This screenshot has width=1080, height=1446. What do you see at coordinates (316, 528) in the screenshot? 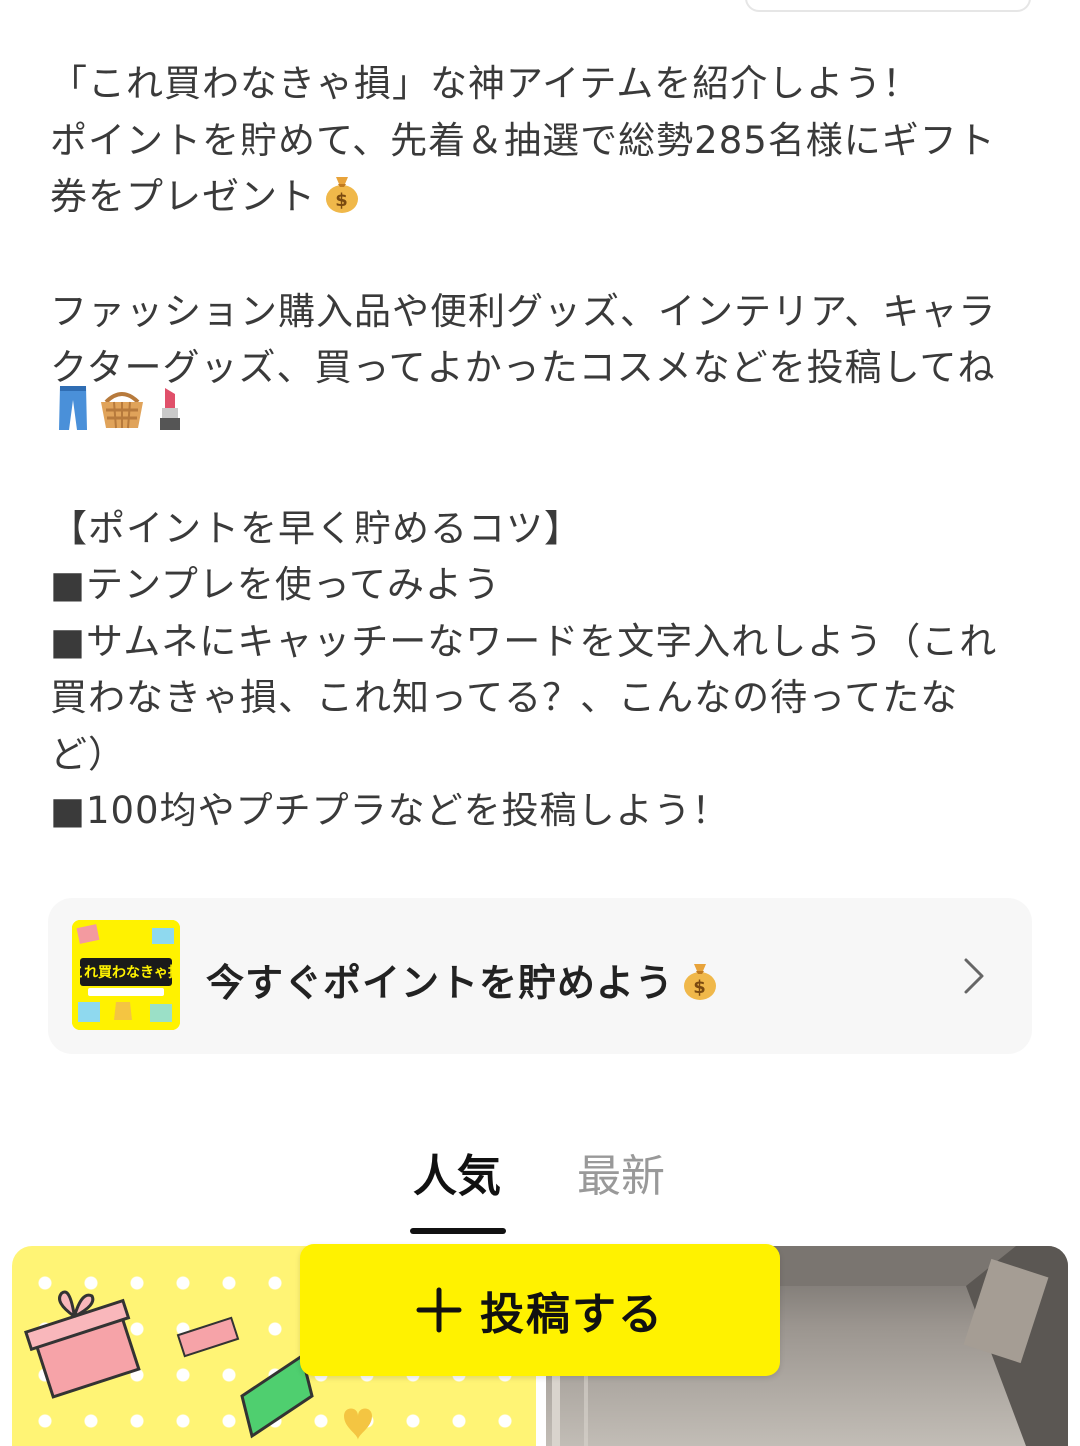
I see `tips-heading: 【ポイントを早く貯めるコツ】` at bounding box center [316, 528].